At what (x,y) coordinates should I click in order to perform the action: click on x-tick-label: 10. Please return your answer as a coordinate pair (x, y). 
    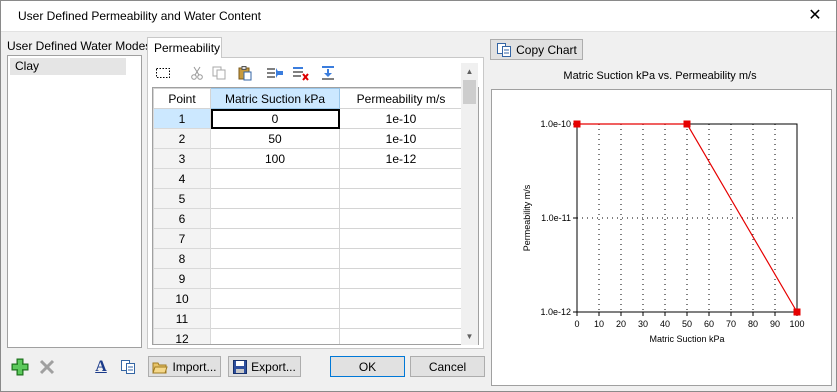
    Looking at the image, I should click on (599, 324).